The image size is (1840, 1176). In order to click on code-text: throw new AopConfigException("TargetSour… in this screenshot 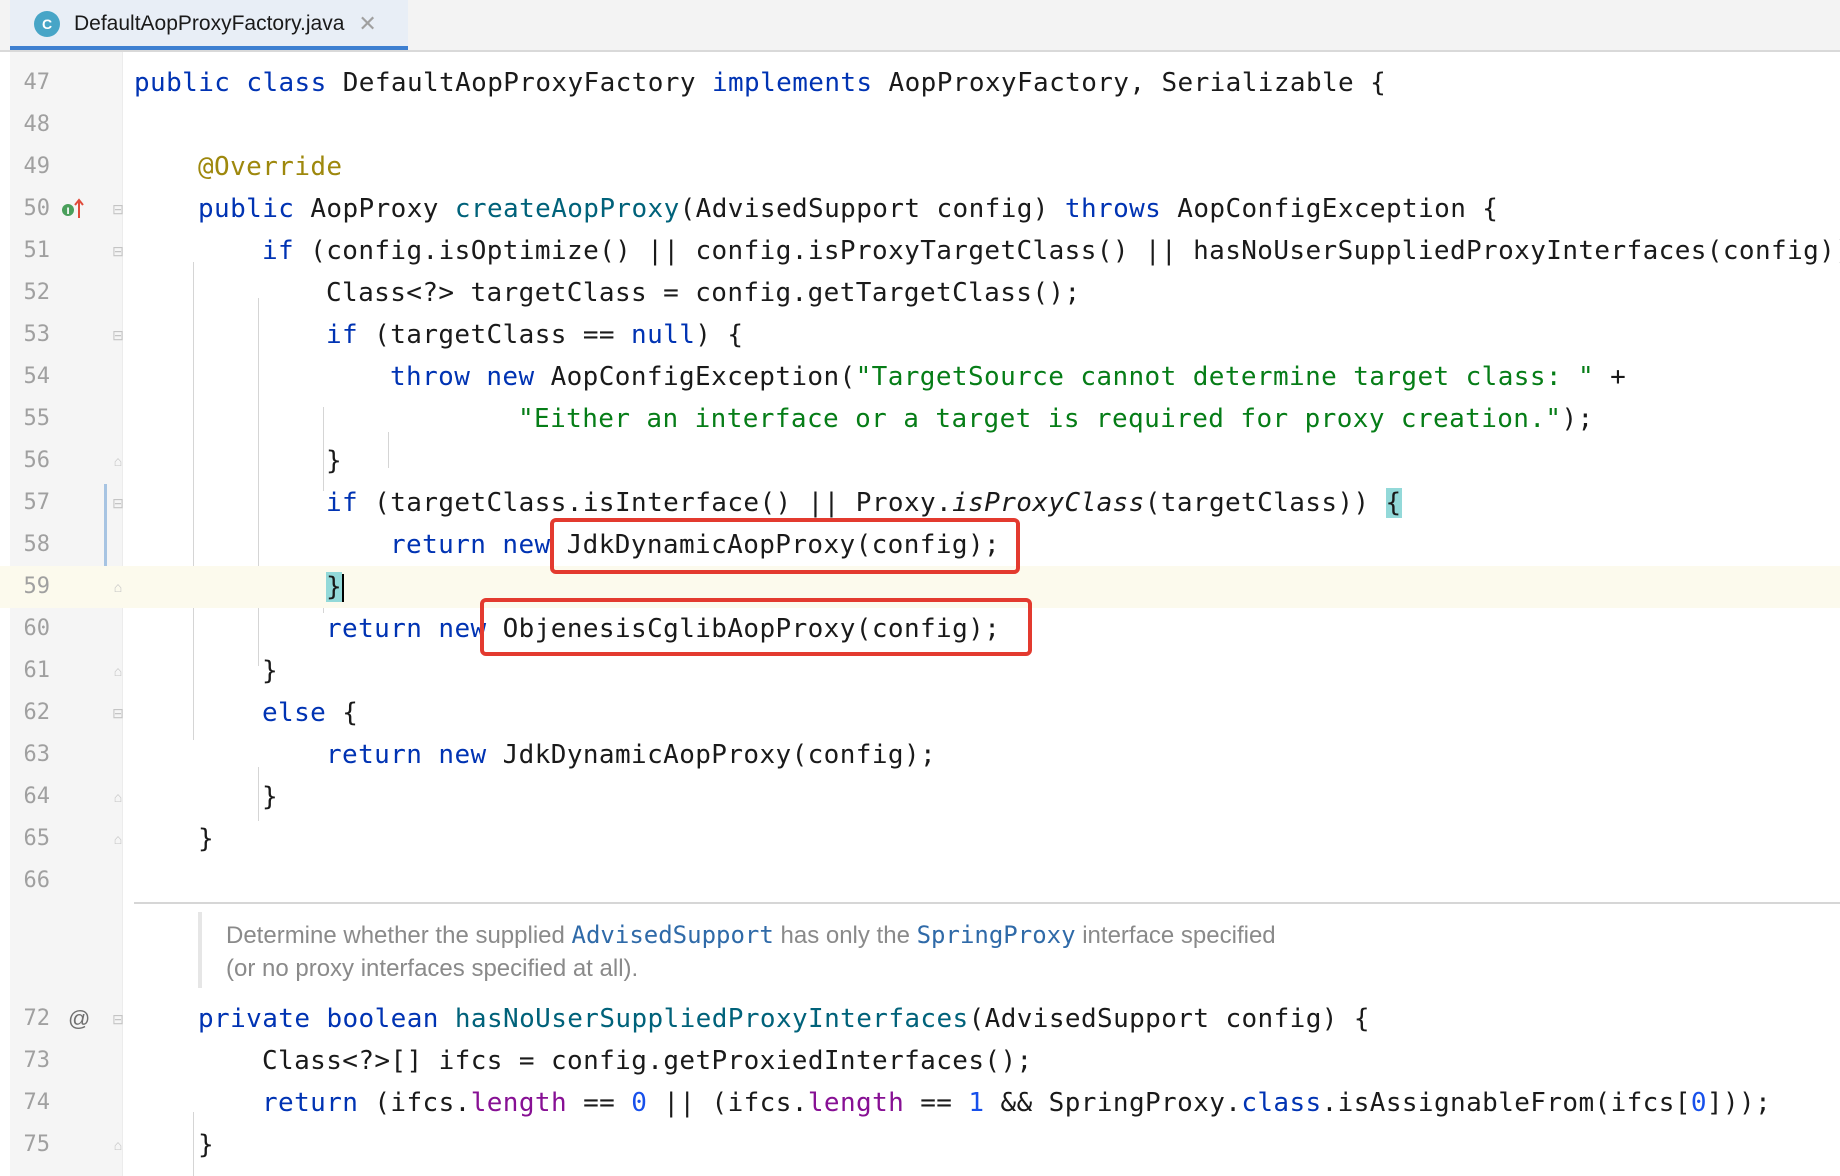, I will do `click(1008, 377)`.